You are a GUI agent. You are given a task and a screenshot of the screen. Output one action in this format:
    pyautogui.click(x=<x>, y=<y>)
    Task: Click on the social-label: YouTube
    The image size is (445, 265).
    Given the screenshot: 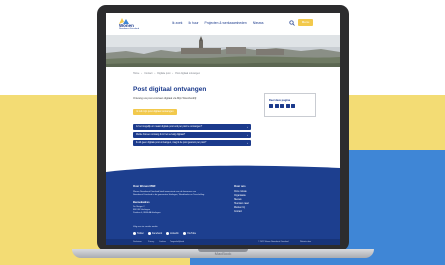 What is the action you would take?
    pyautogui.click(x=192, y=233)
    